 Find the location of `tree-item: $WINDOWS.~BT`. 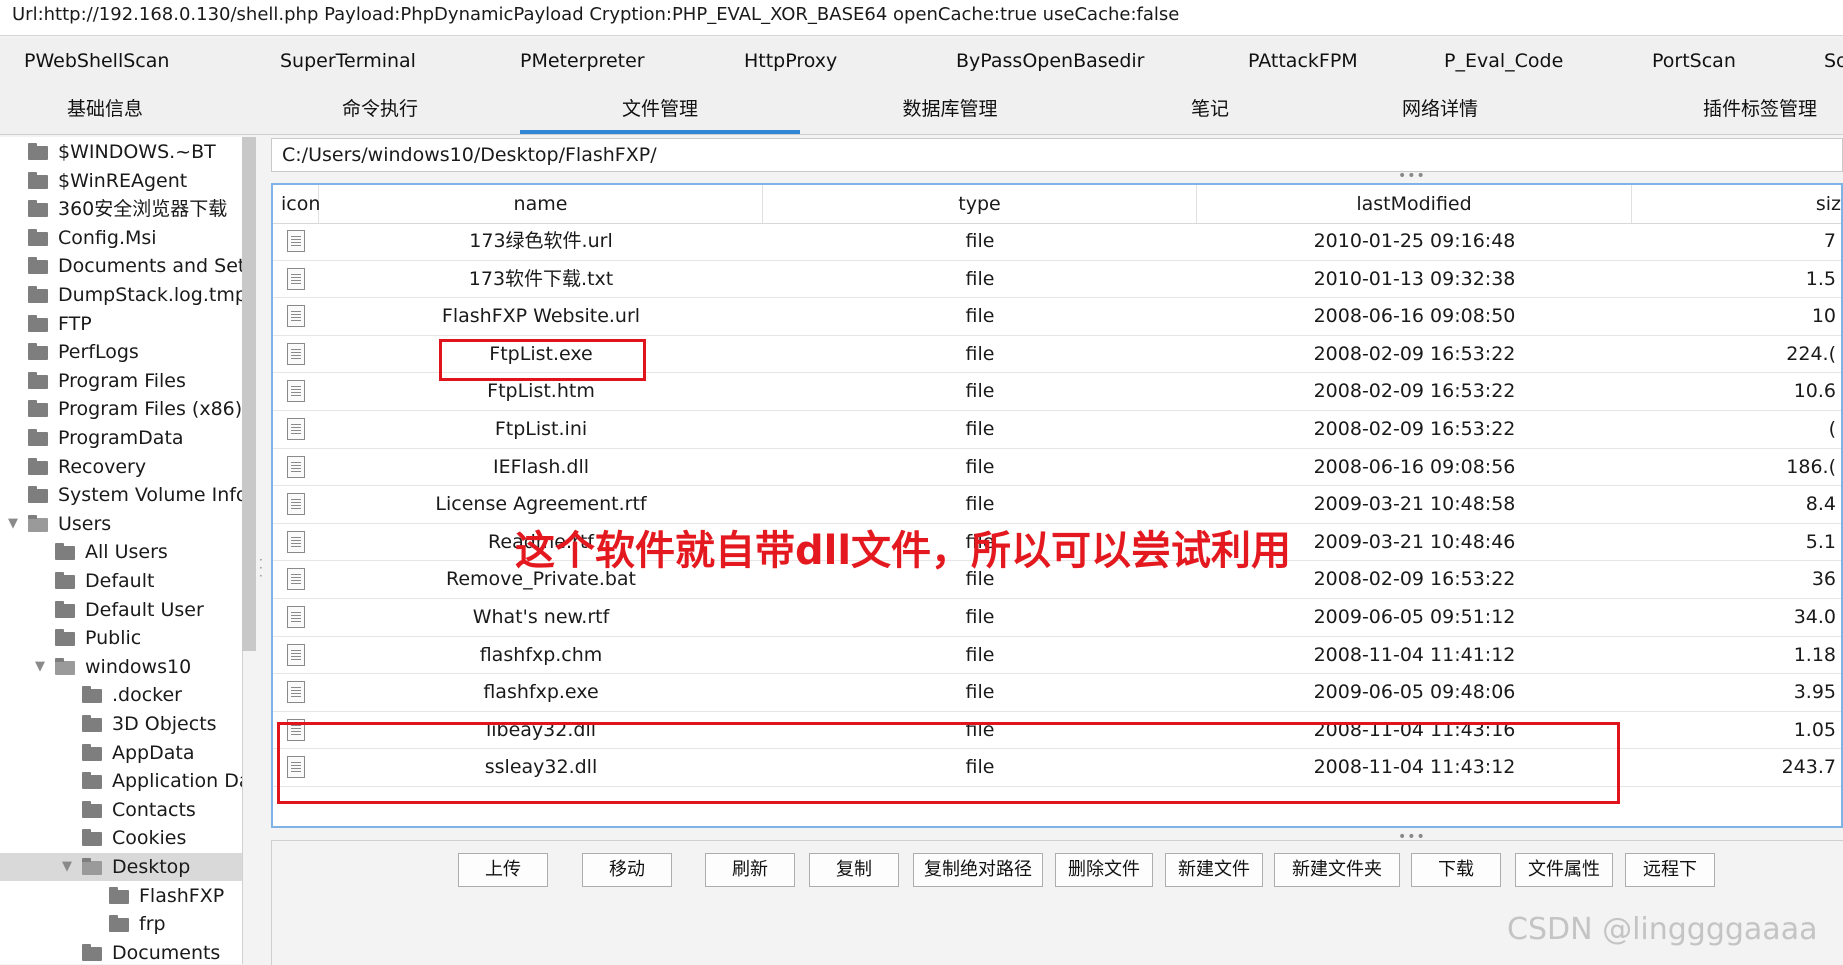

tree-item: $WINDOWS.~BT is located at coordinates (121, 152).